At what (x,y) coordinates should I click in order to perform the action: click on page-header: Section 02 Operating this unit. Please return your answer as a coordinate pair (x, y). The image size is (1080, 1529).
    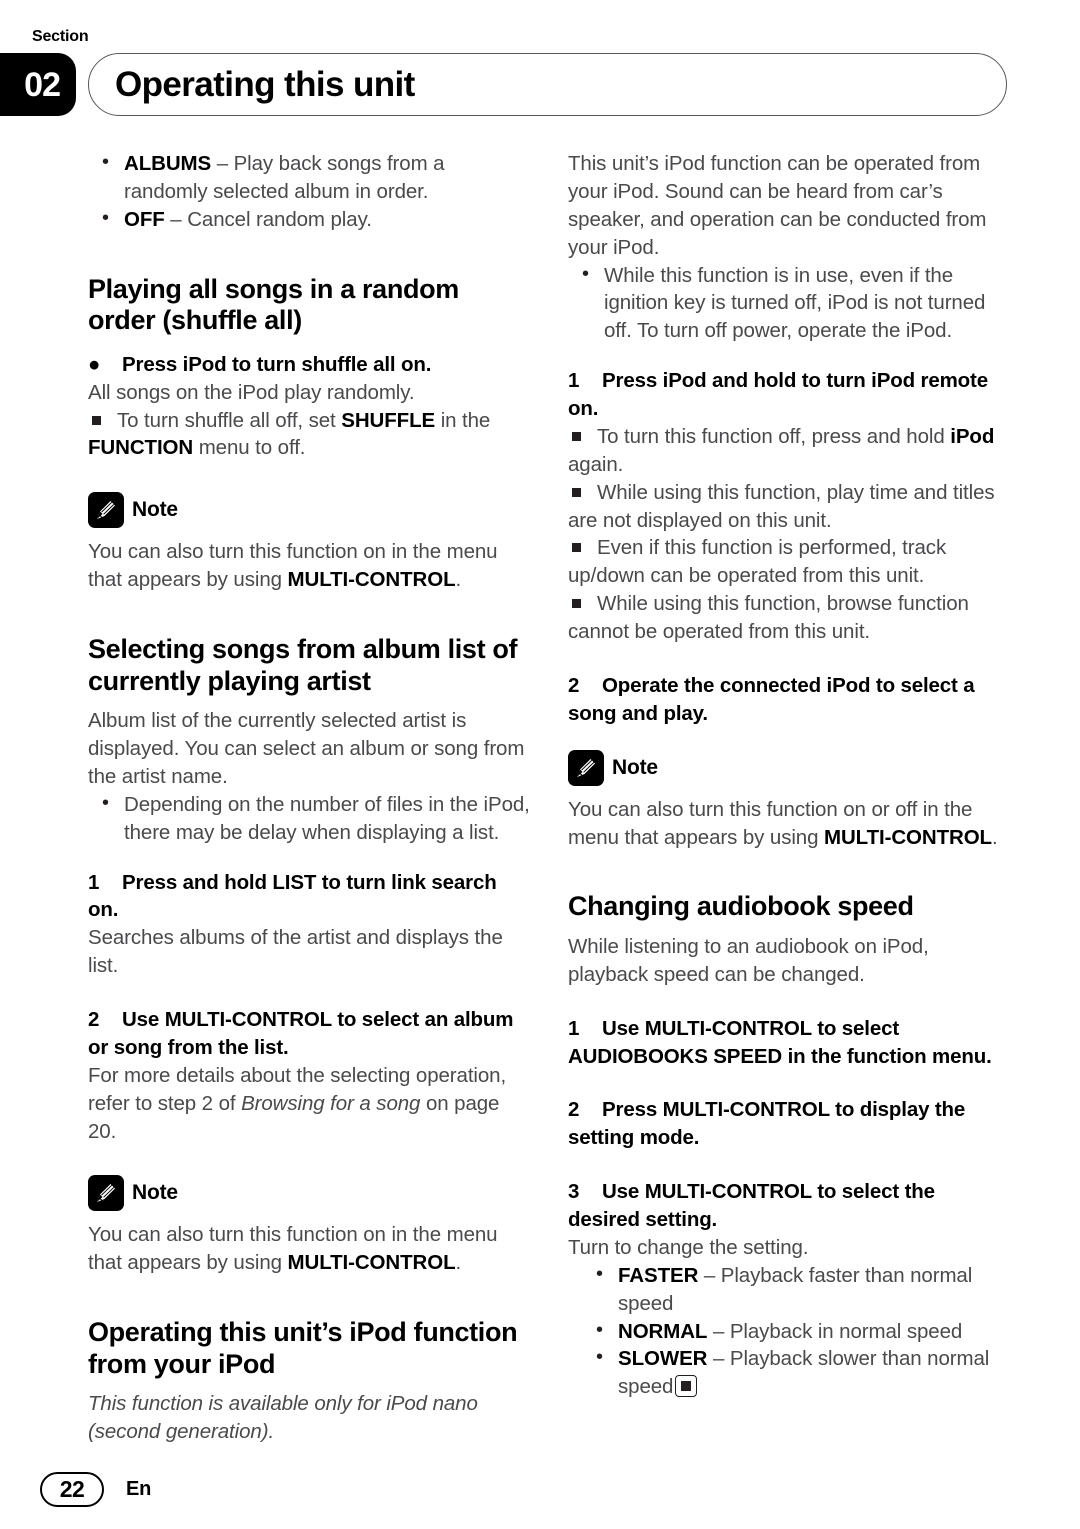
    Looking at the image, I should click on (540, 74).